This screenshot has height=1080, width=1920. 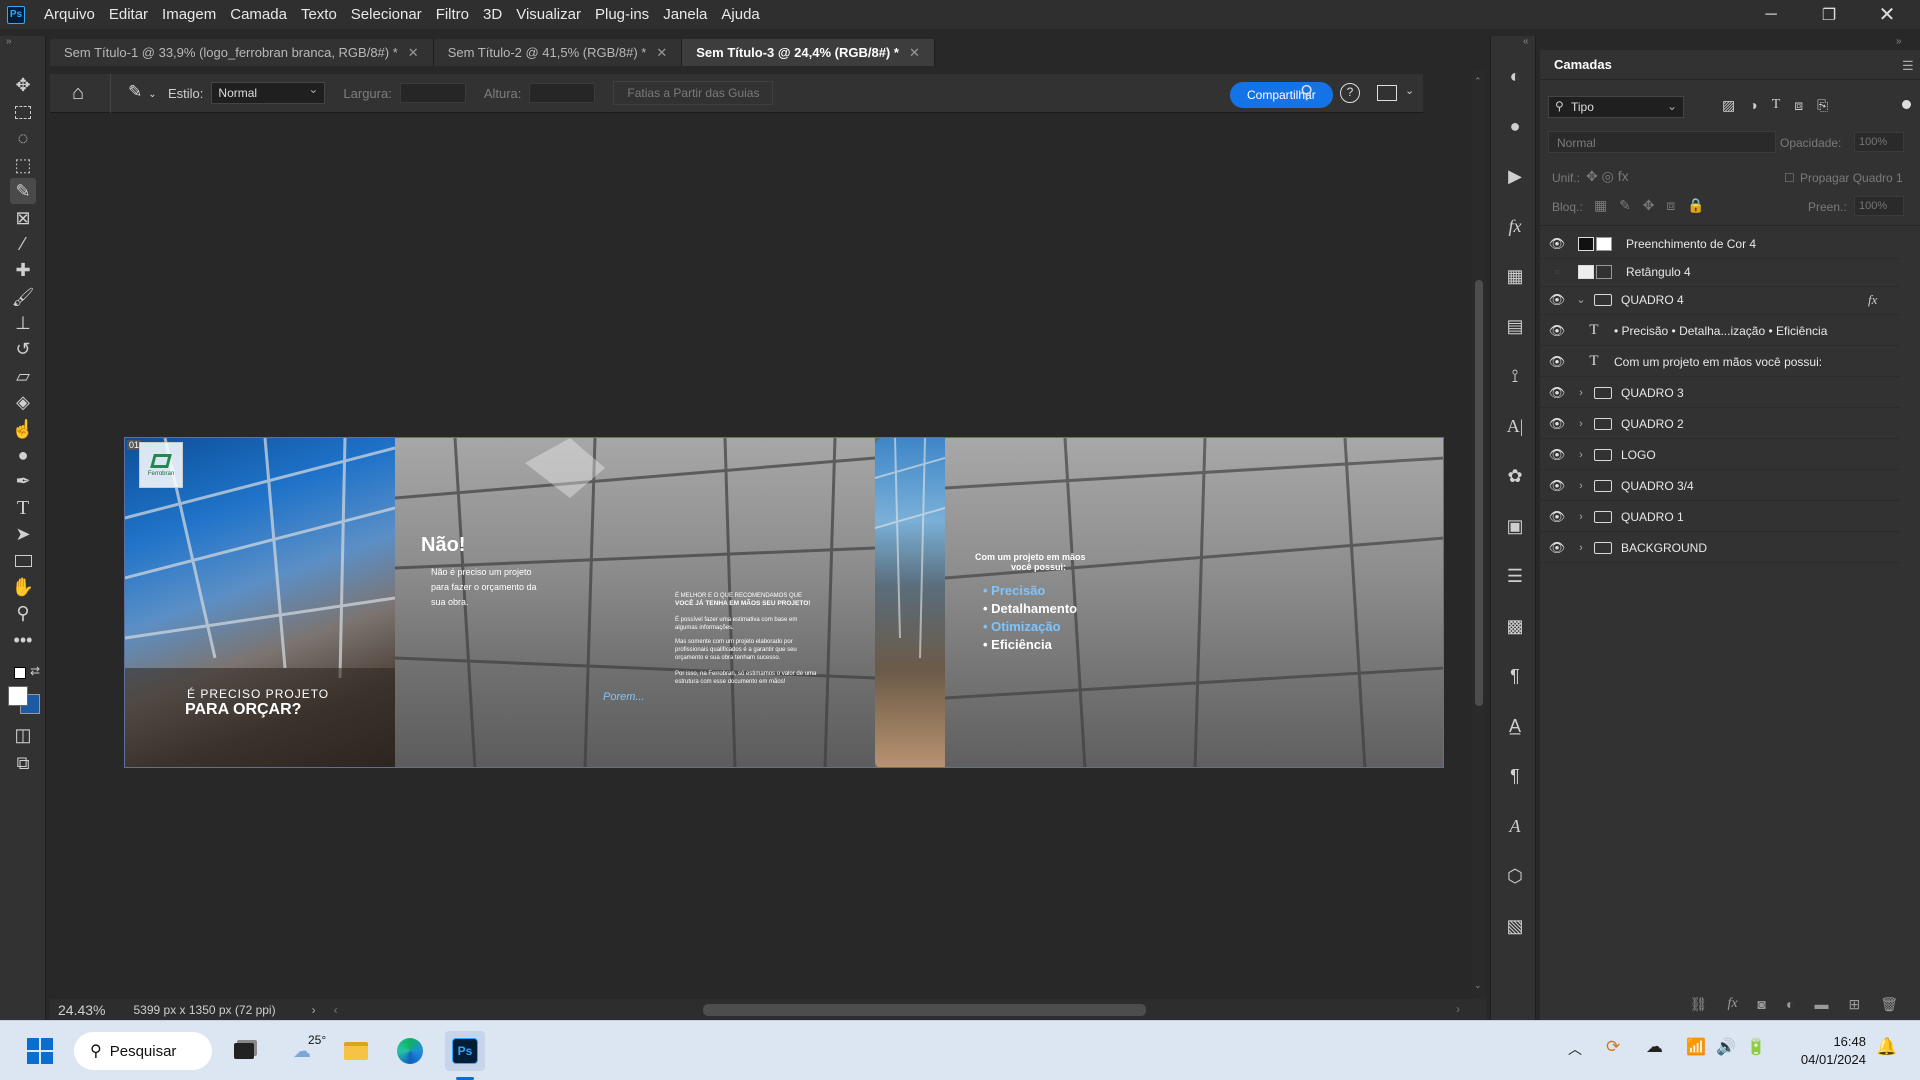 What do you see at coordinates (1515, 326) in the screenshot?
I see `grid-icon: ▤` at bounding box center [1515, 326].